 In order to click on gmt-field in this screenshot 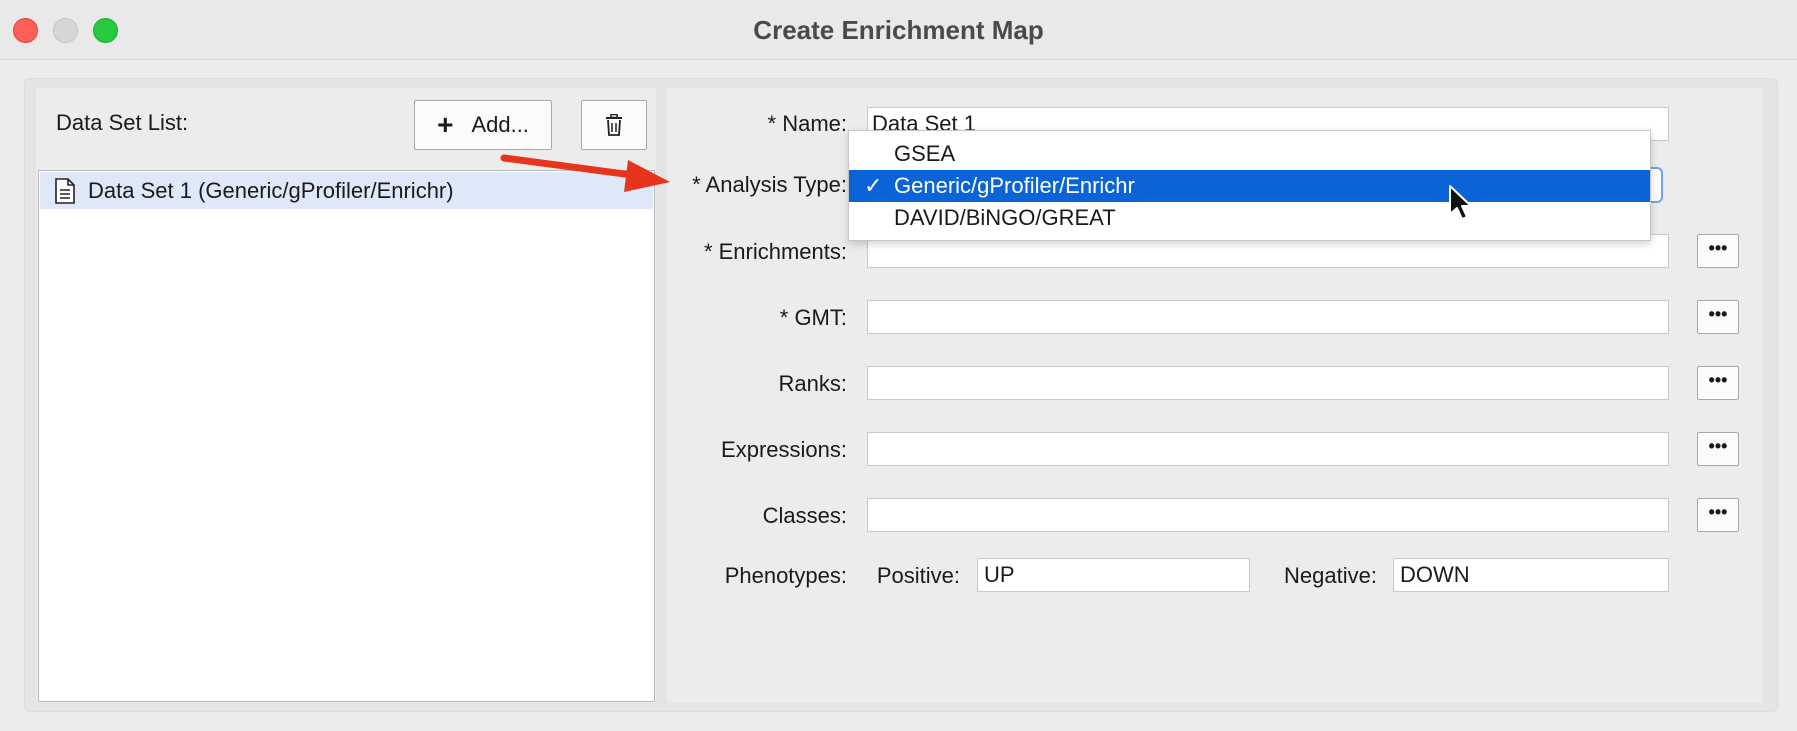, I will do `click(1268, 317)`.